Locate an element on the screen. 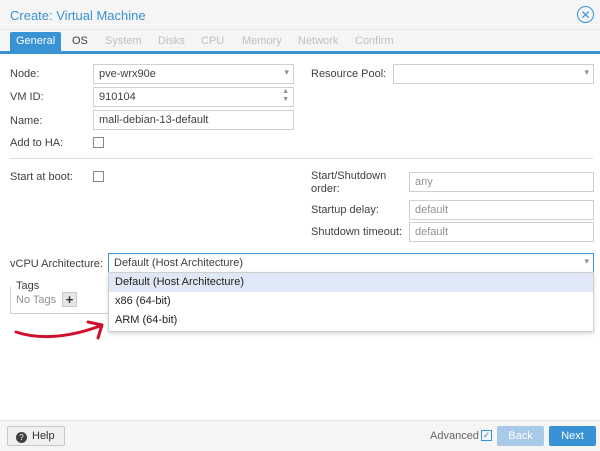  name-field: mall-debian-13-default is located at coordinates (193, 120).